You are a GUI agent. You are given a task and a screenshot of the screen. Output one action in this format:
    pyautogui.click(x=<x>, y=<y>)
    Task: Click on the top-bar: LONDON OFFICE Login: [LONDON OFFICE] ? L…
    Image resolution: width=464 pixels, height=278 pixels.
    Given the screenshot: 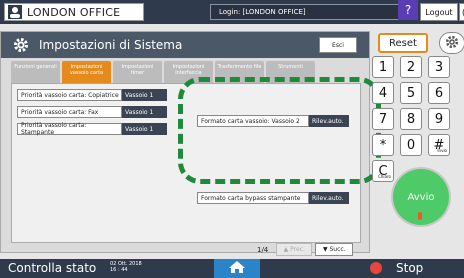 What is the action you would take?
    pyautogui.click(x=232, y=12)
    